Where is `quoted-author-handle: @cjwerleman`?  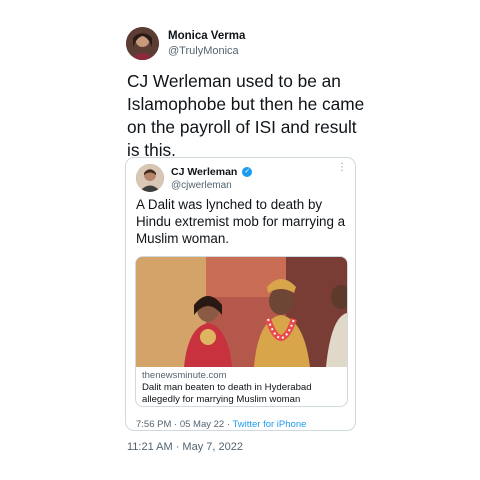 quoted-author-handle: @cjwerleman is located at coordinates (201, 185).